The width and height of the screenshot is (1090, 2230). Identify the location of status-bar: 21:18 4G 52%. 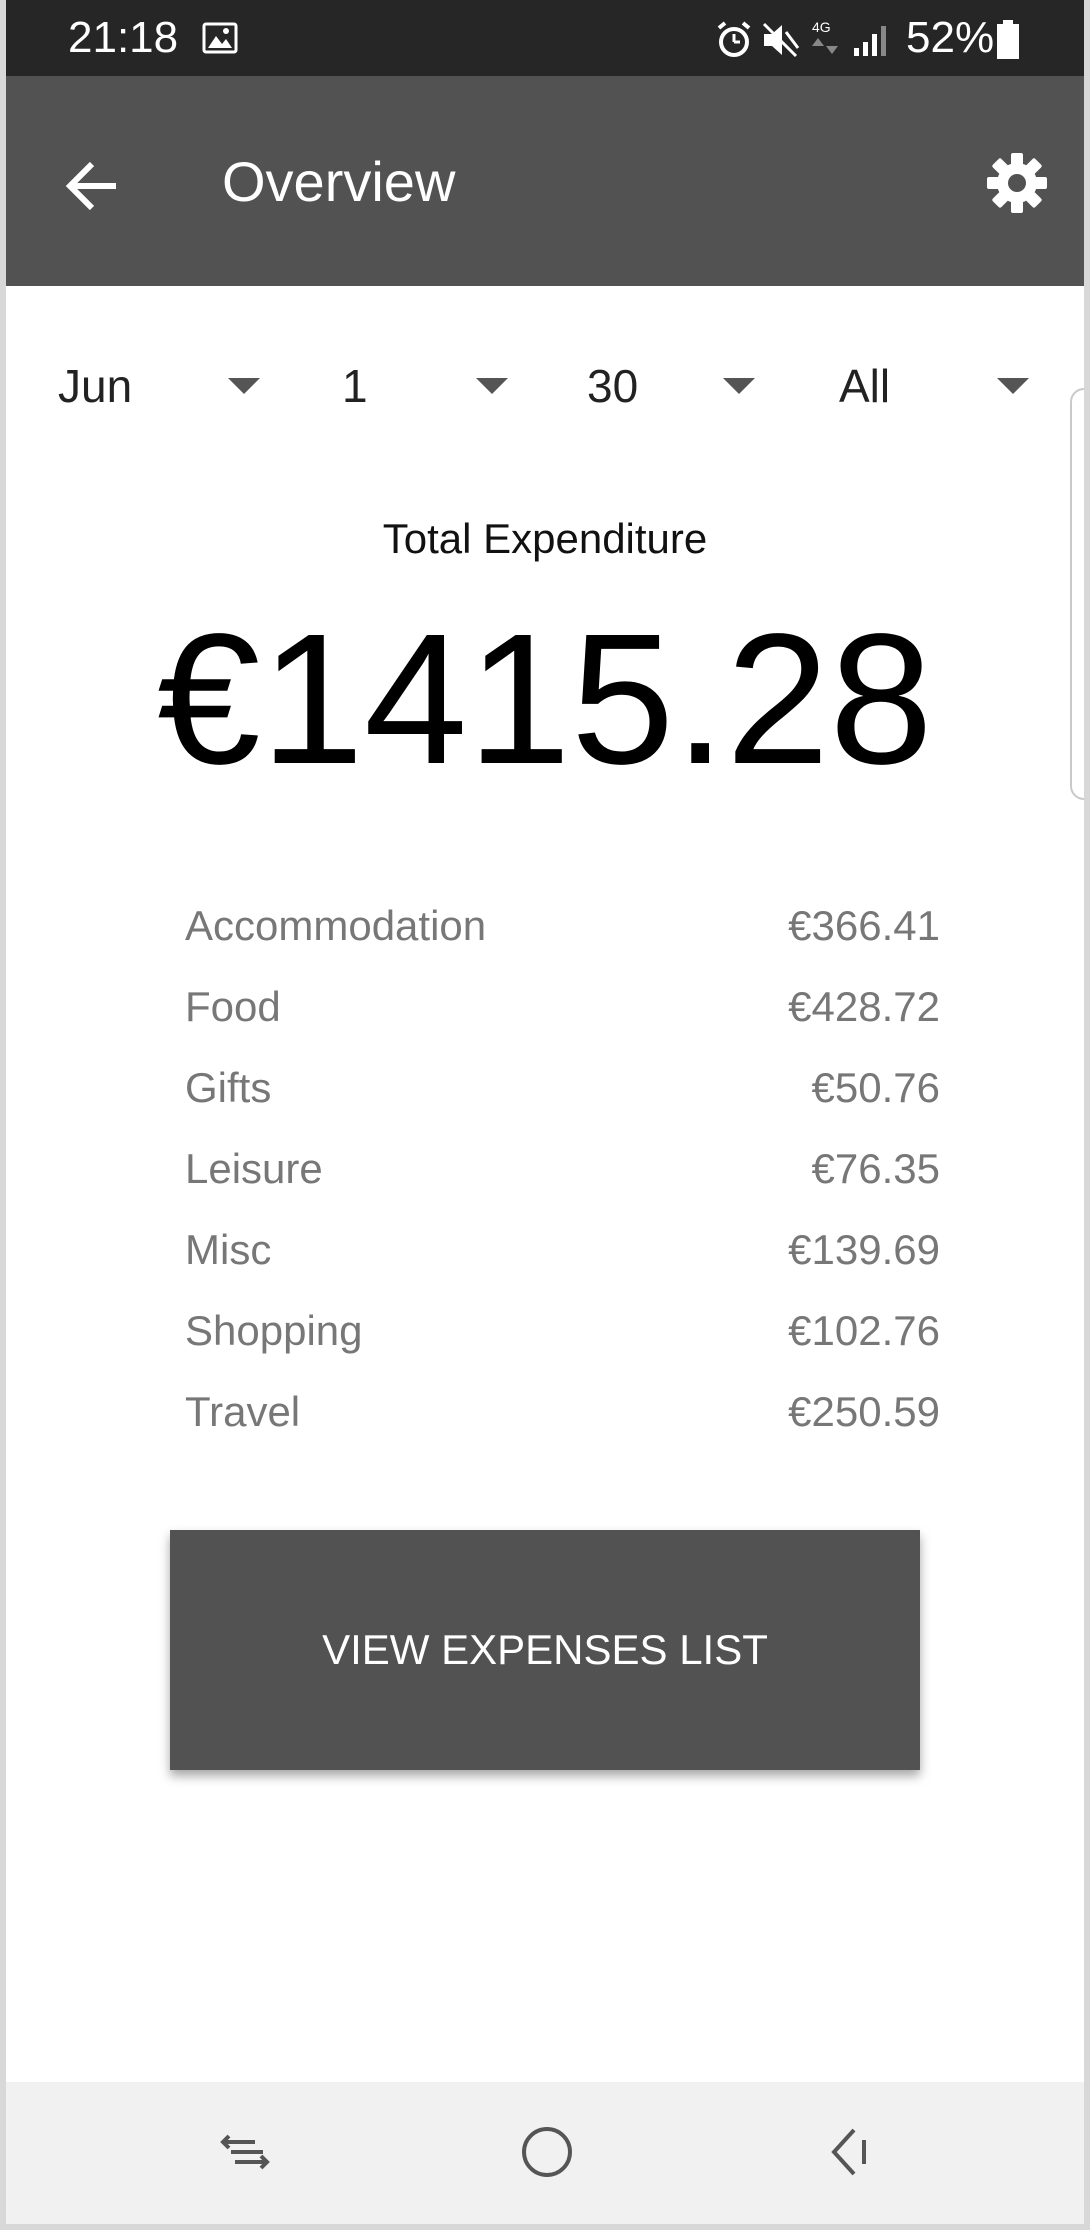
(545, 38).